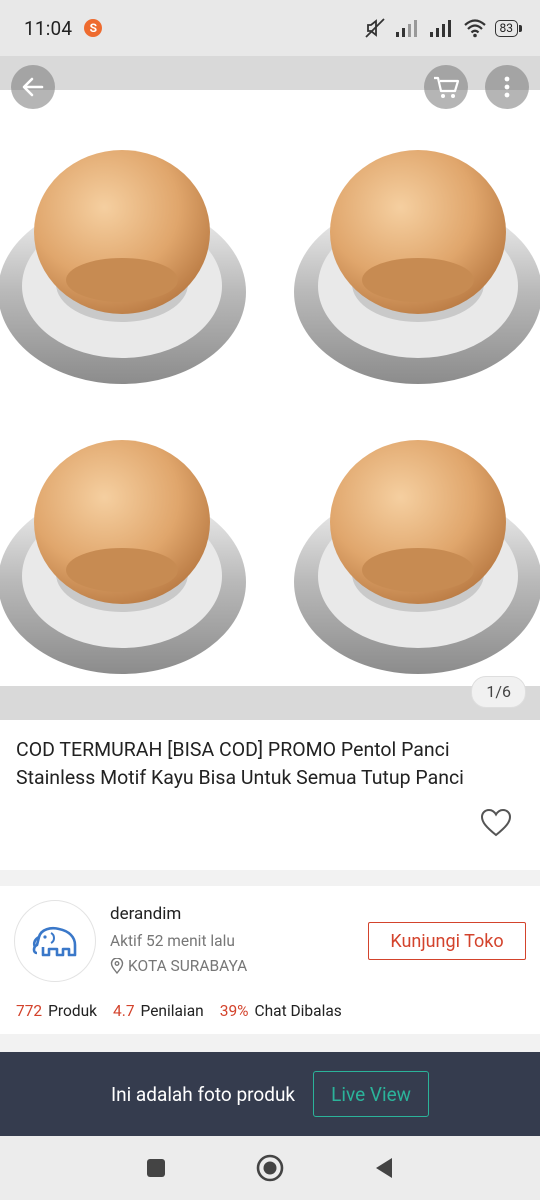 This screenshot has height=1200, width=540. Describe the element at coordinates (123, 267) in the screenshot. I see `knob-top-left` at that location.